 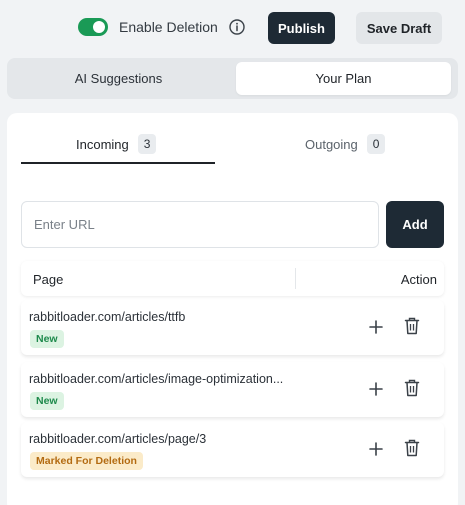 I want to click on active-tab-indicator, so click(x=118, y=163).